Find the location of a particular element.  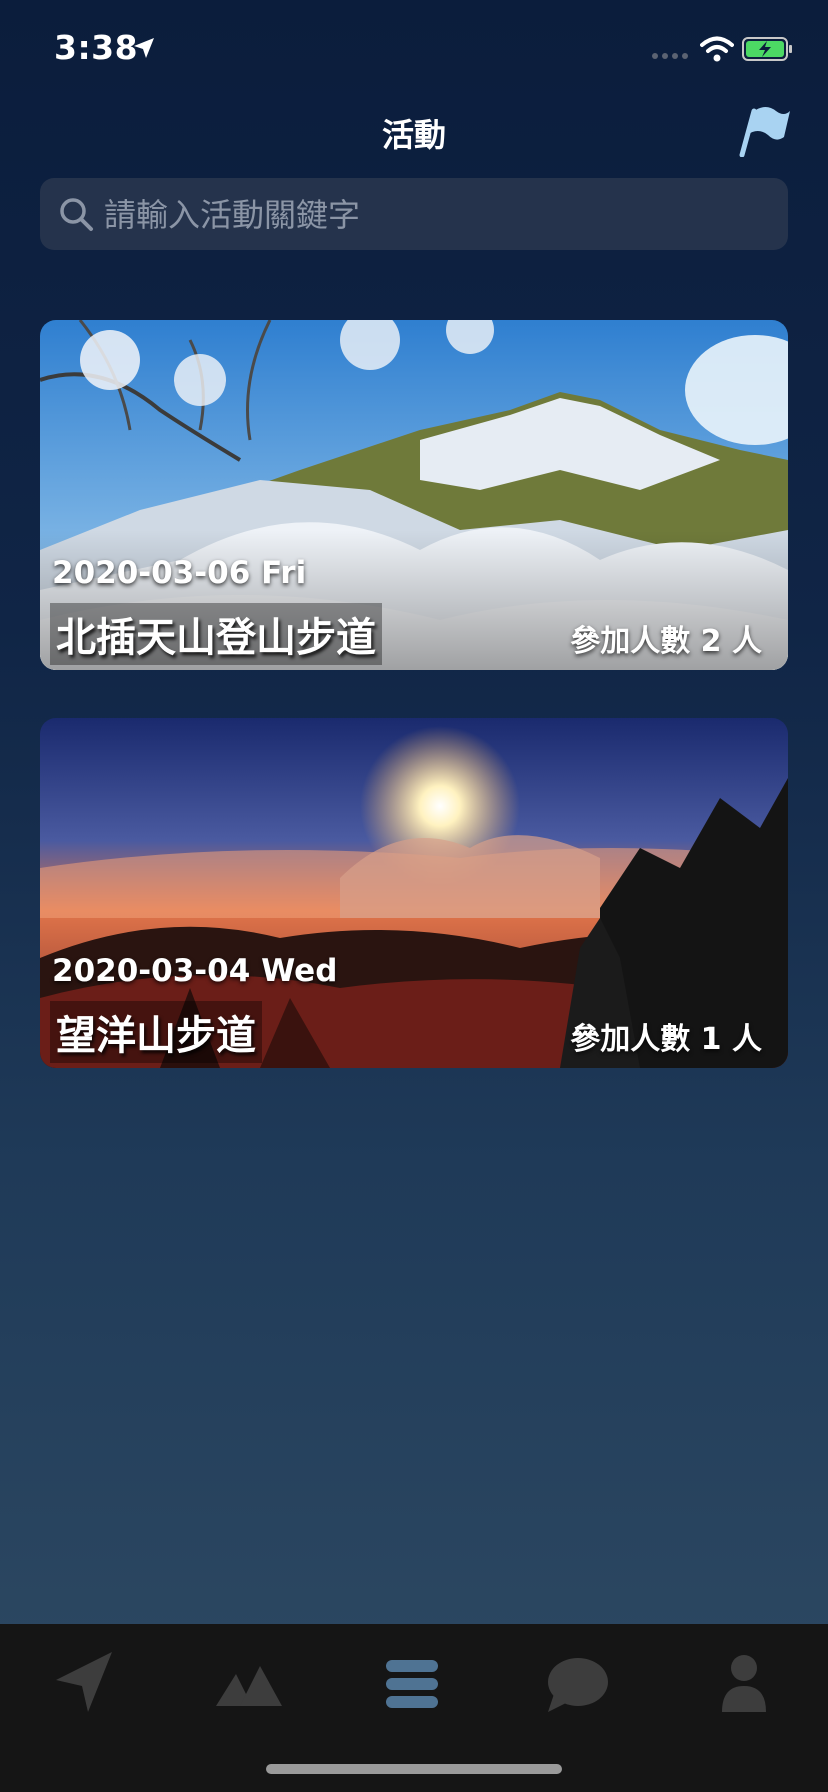

battery-charging-icon is located at coordinates (767, 49).